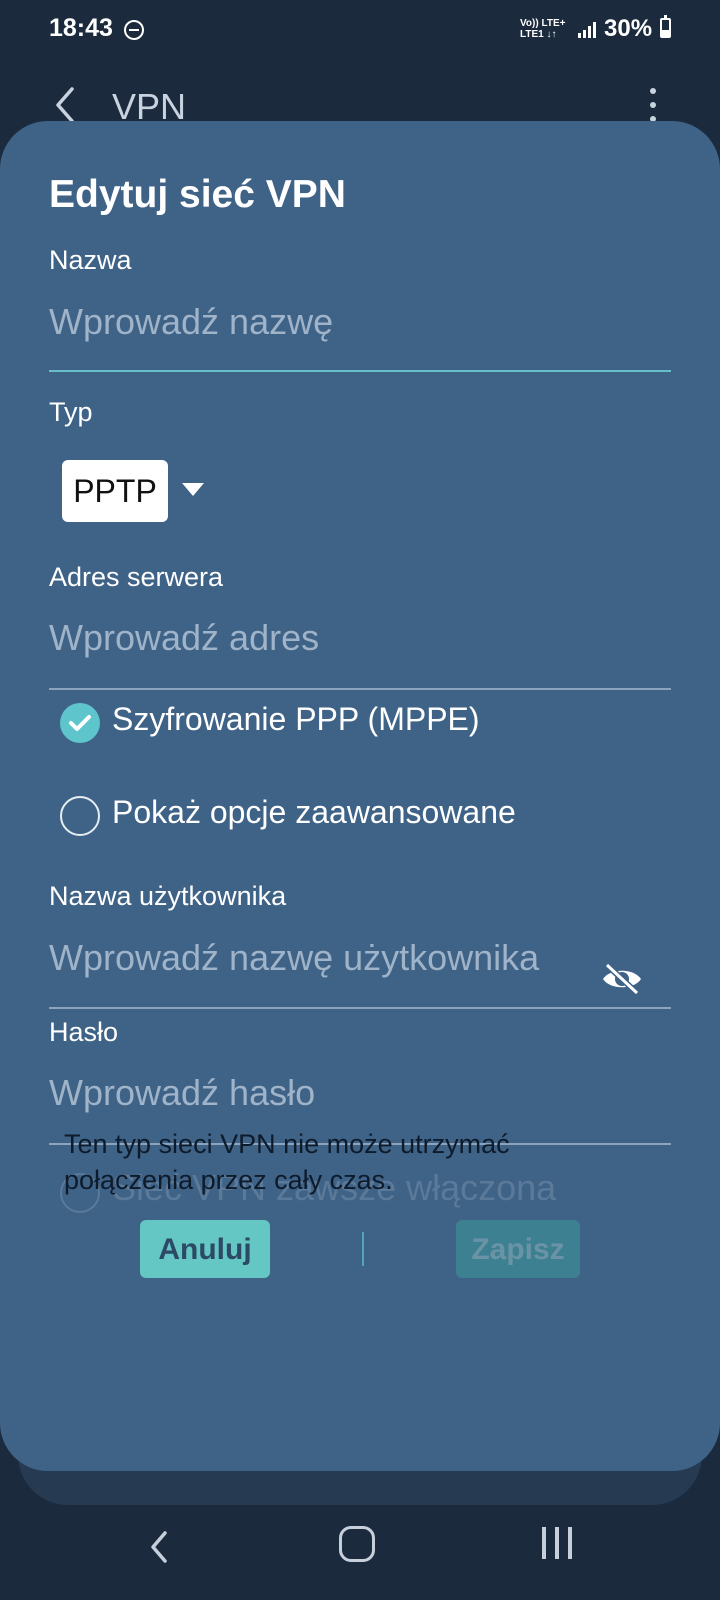 This screenshot has width=720, height=1600. What do you see at coordinates (80, 723) in the screenshot?
I see `checkbox-checked-icon` at bounding box center [80, 723].